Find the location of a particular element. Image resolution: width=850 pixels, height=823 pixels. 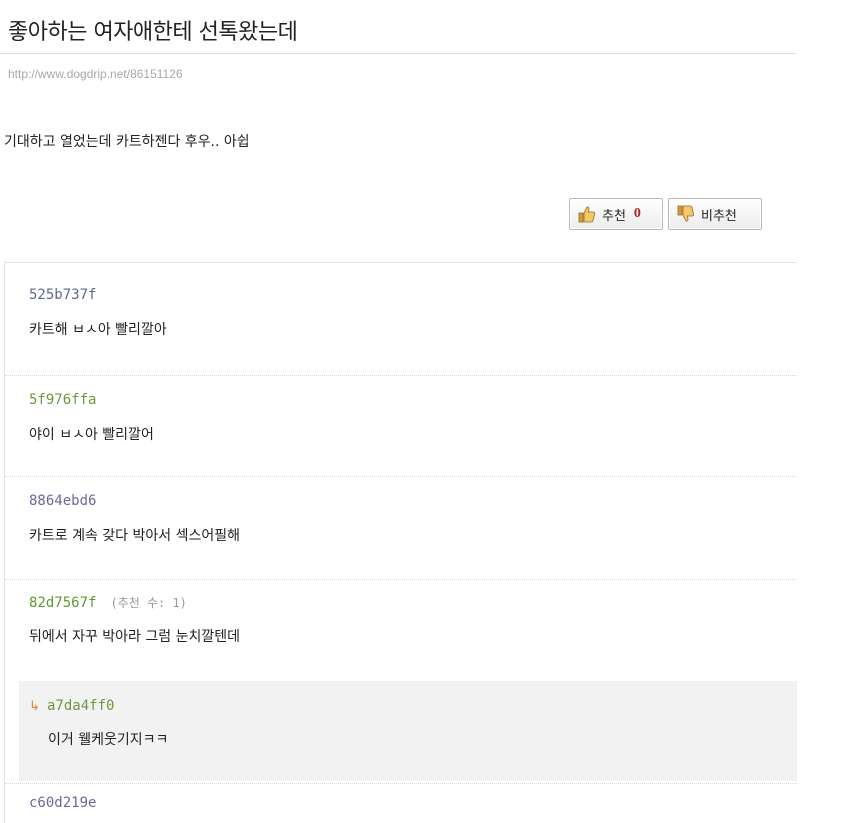

thumbs-up-icon is located at coordinates (587, 214).